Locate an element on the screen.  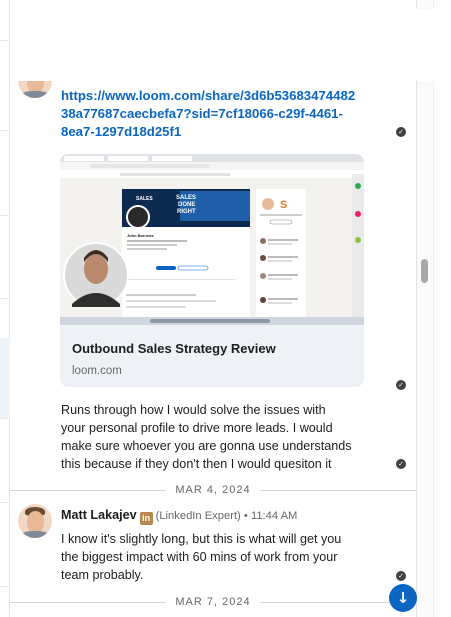
scrollbar-track is located at coordinates (425, 308).